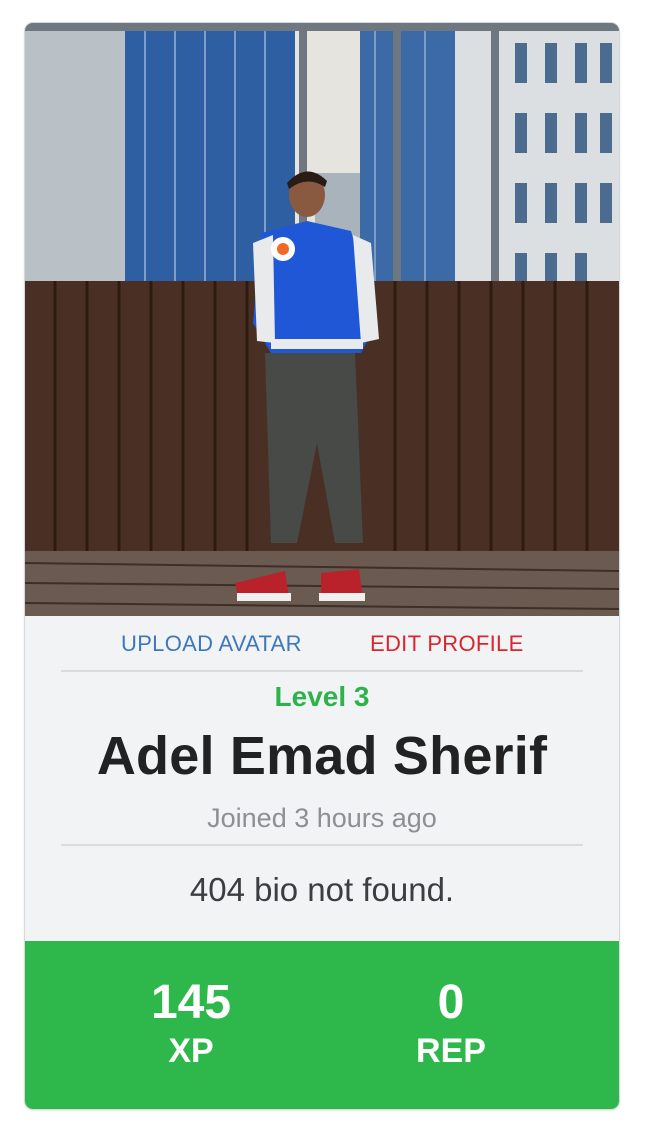  I want to click on xp-label: XP, so click(191, 1051).